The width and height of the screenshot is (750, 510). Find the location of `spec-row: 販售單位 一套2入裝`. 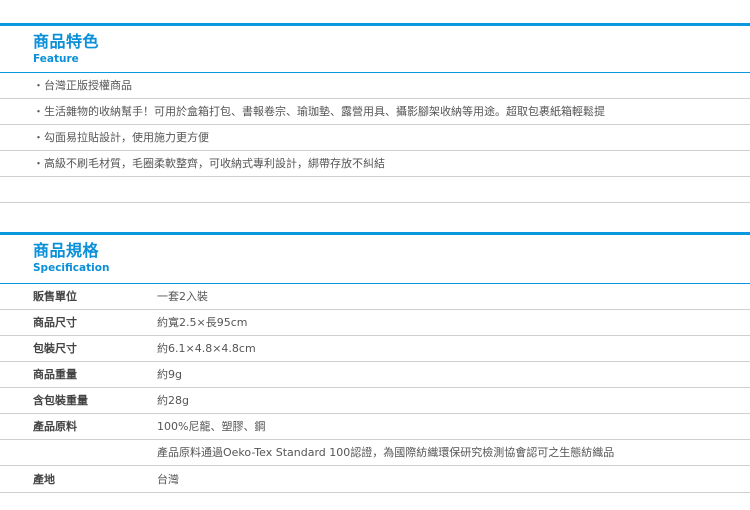

spec-row: 販售單位 一套2入裝 is located at coordinates (375, 297).